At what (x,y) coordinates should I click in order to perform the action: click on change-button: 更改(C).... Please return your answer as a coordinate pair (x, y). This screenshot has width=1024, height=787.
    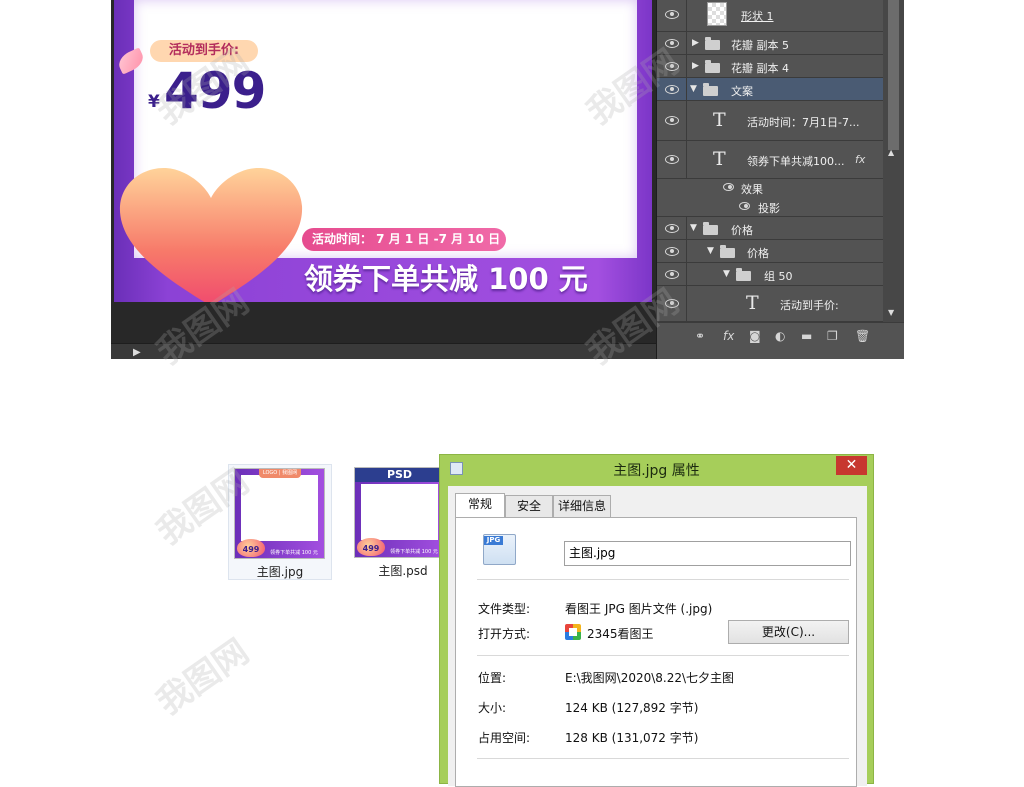
    Looking at the image, I should click on (788, 632).